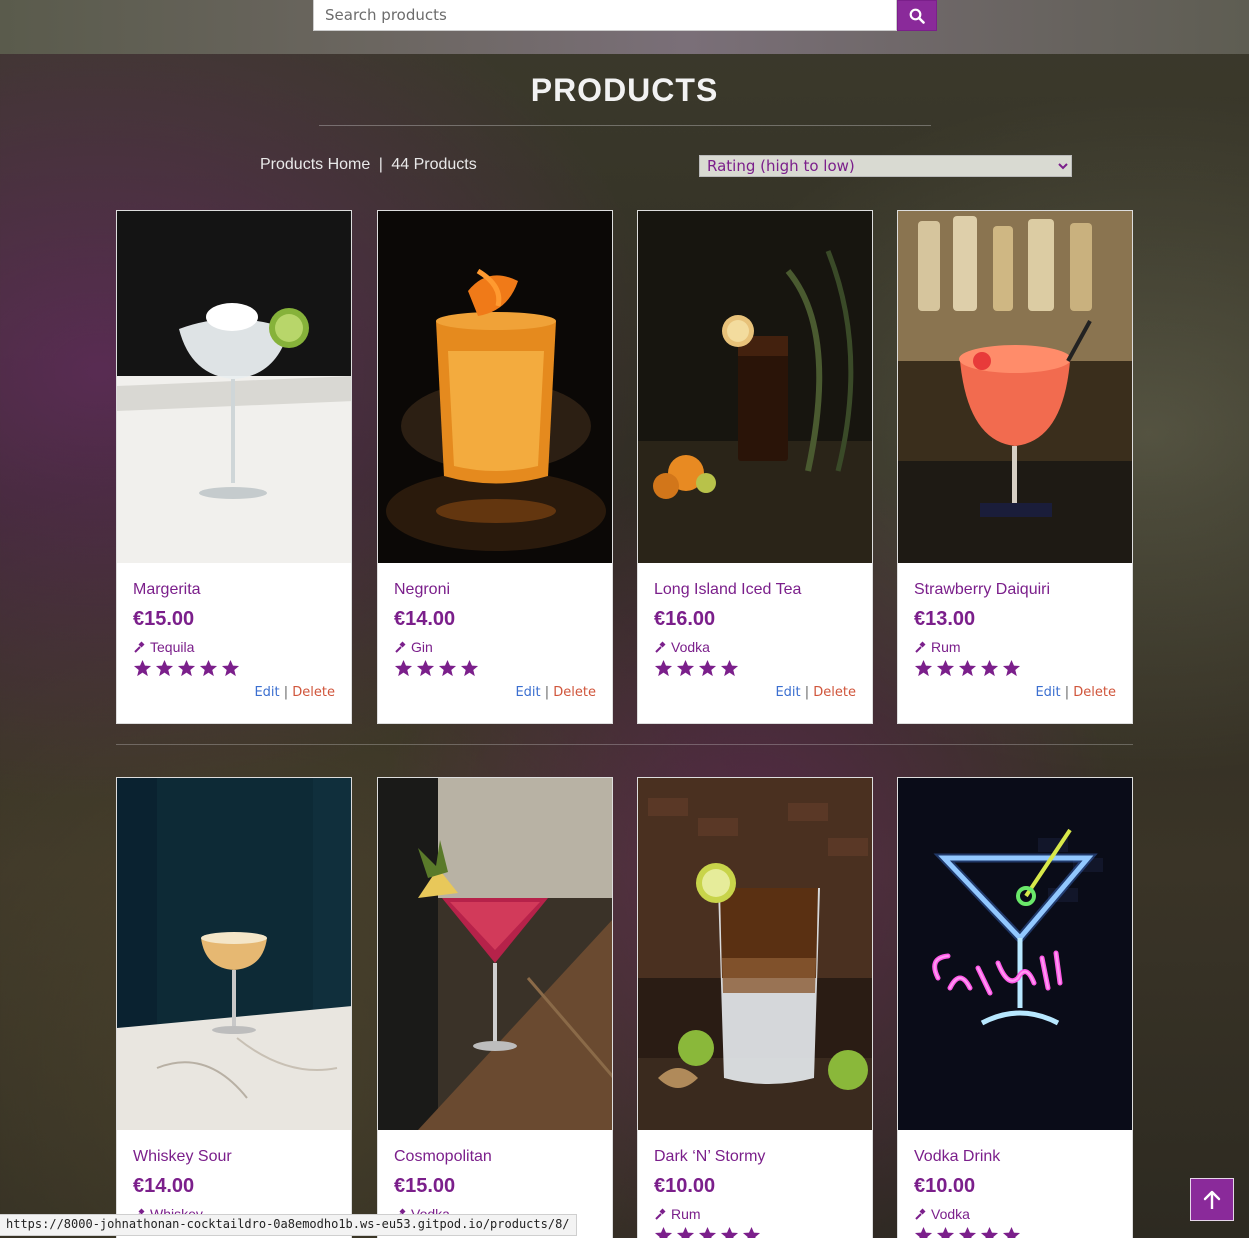 The height and width of the screenshot is (1238, 1249). Describe the element at coordinates (885, 166) in the screenshot. I see `sort-select: Rating (high to low)` at that location.